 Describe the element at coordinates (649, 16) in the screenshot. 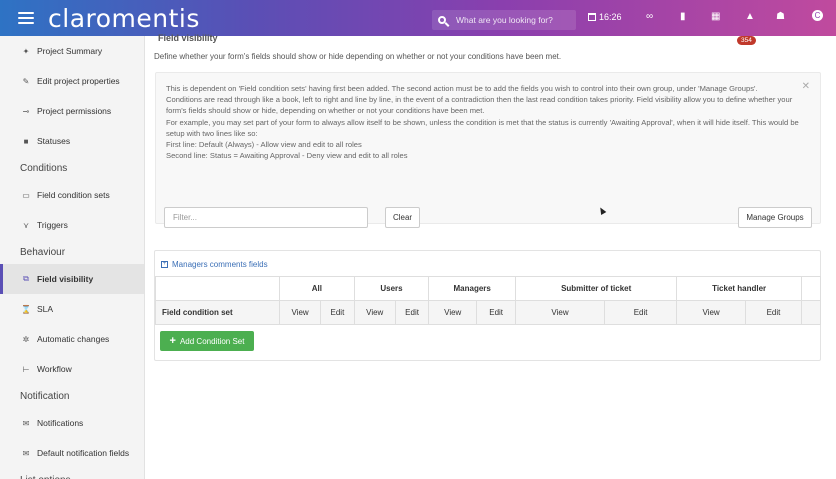

I see `infinity-icon: ∞` at that location.